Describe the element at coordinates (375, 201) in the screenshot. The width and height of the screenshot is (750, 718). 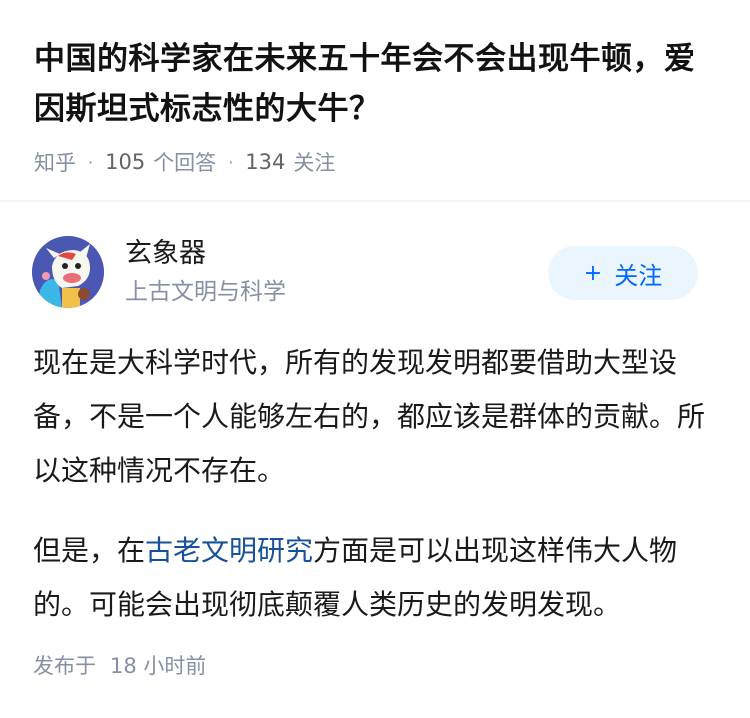
I see `section-divider` at that location.